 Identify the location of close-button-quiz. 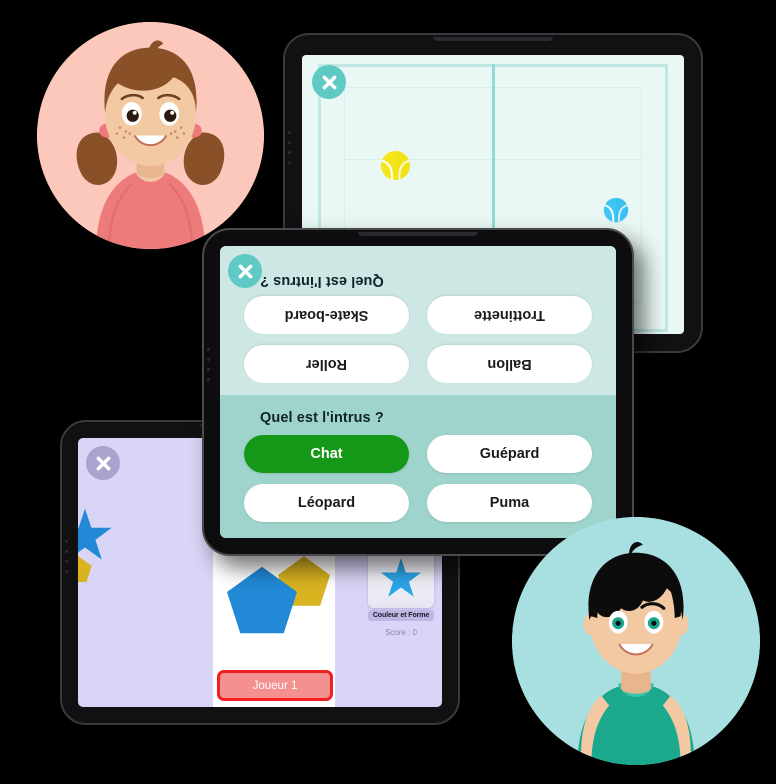
(245, 271).